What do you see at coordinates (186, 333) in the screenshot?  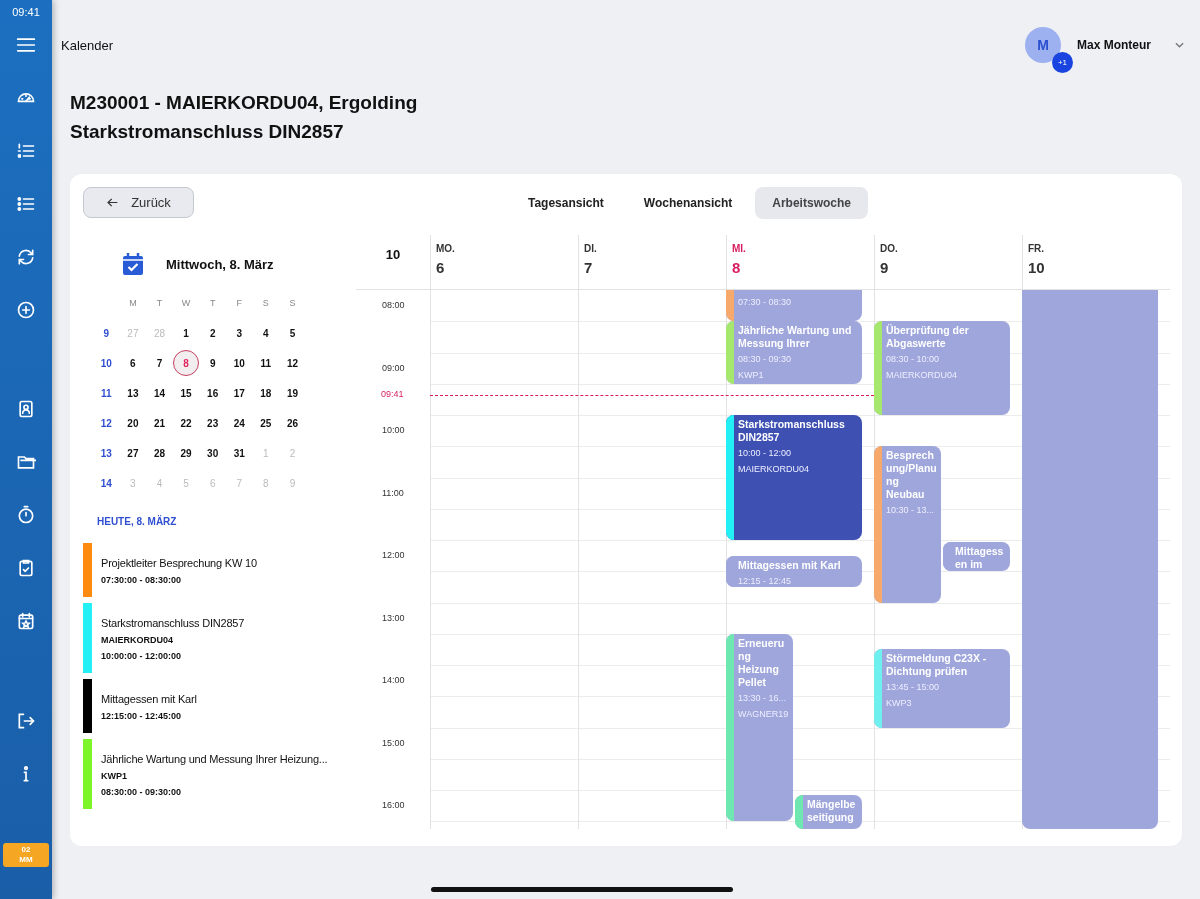 I see `calendar-day: 1` at bounding box center [186, 333].